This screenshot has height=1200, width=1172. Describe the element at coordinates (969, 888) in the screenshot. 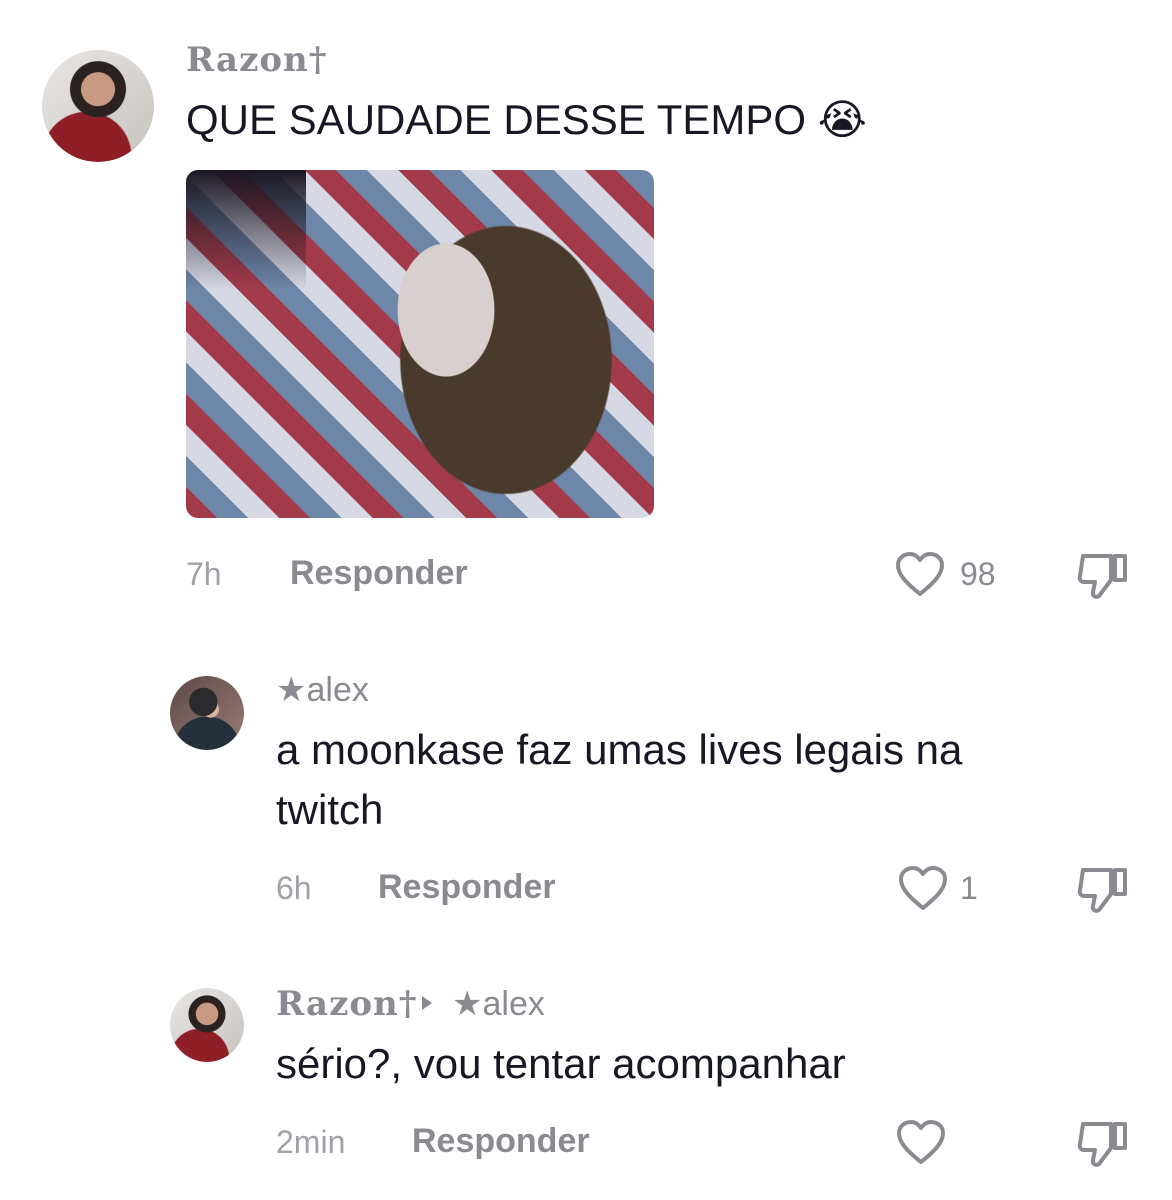

I see `like-count: 1` at that location.